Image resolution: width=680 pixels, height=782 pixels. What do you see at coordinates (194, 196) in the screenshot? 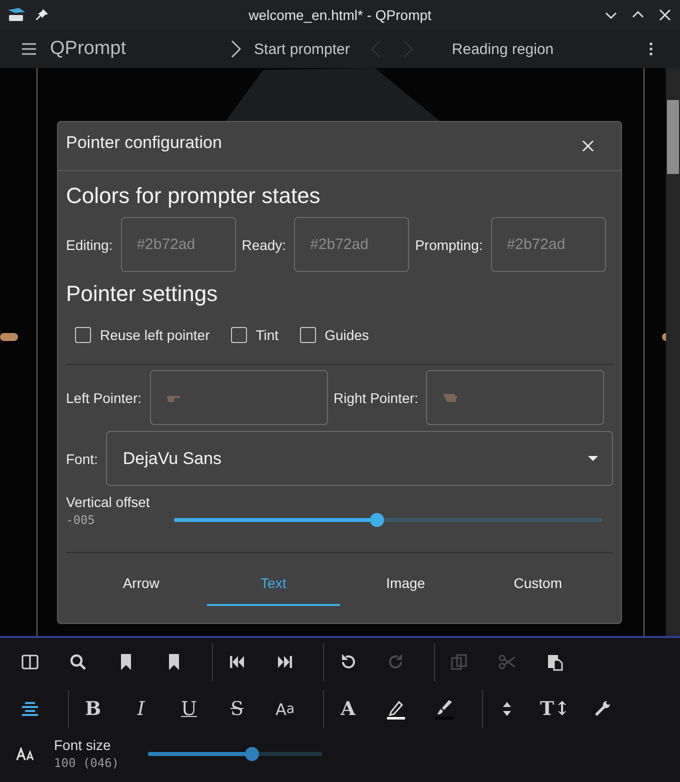
I see `section-heading: Colors for prompter states` at bounding box center [194, 196].